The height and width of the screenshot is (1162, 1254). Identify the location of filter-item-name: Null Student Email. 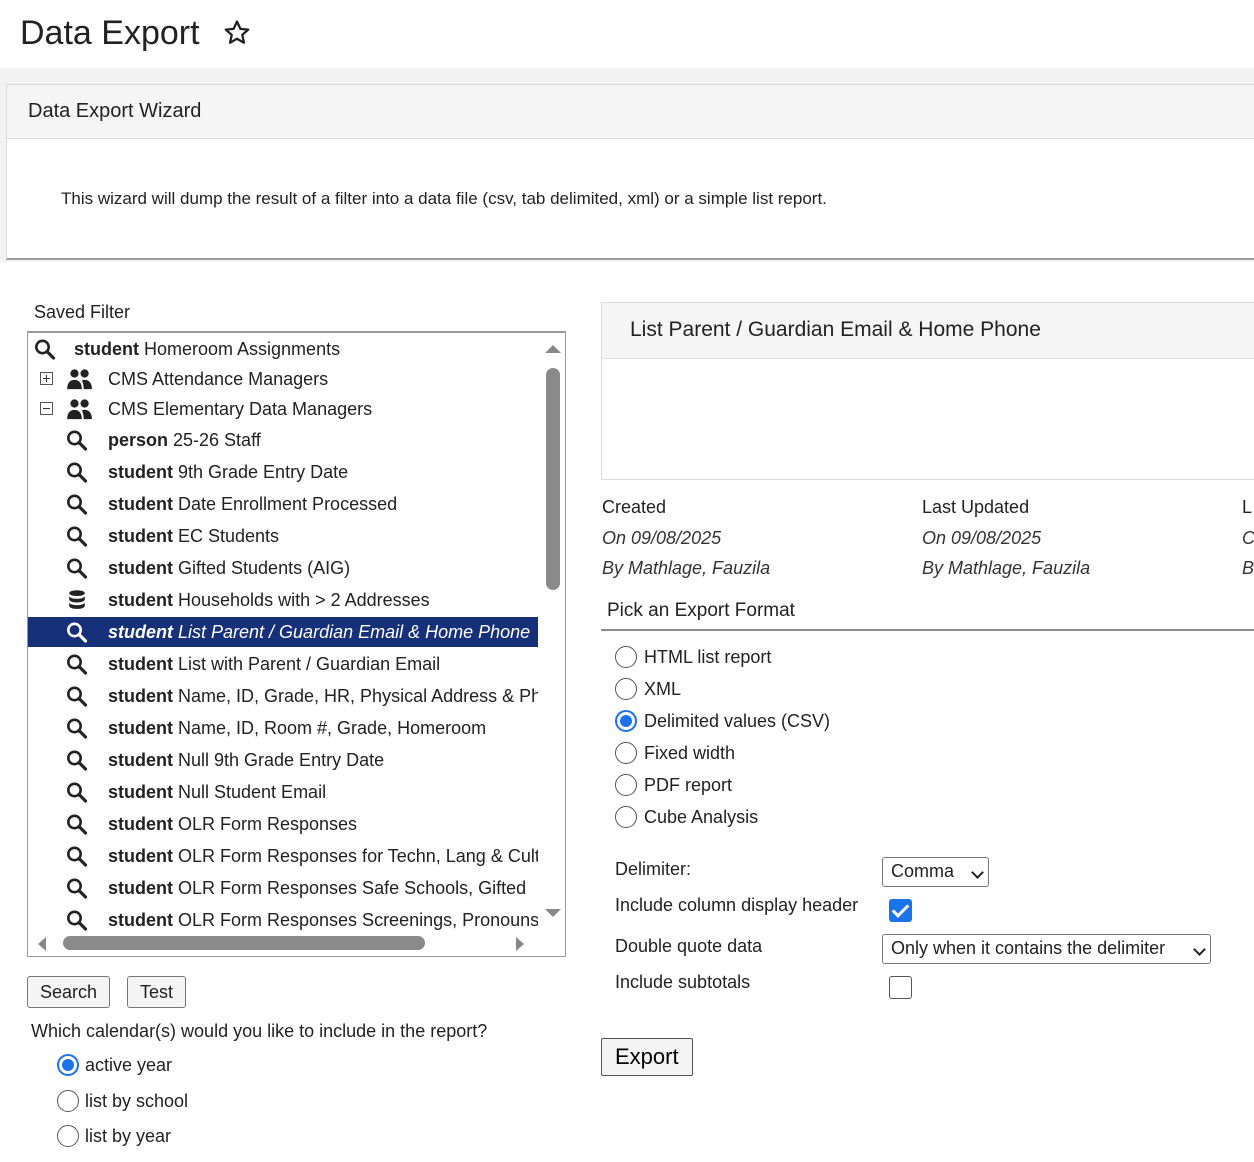
(250, 792).